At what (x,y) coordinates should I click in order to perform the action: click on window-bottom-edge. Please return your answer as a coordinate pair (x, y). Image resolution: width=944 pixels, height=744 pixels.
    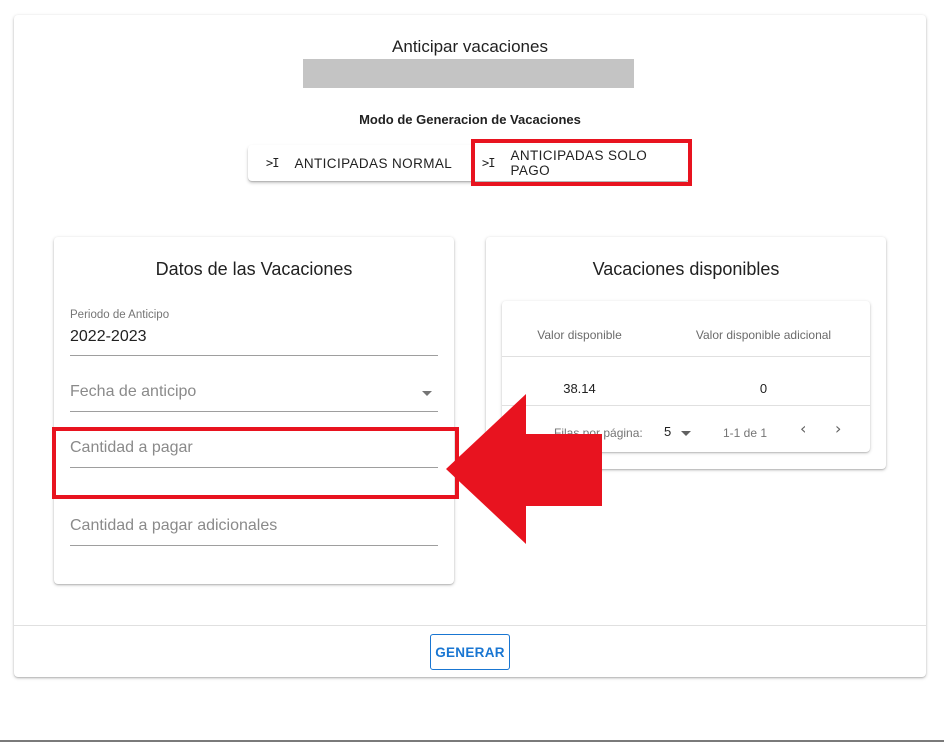
    Looking at the image, I should click on (472, 741).